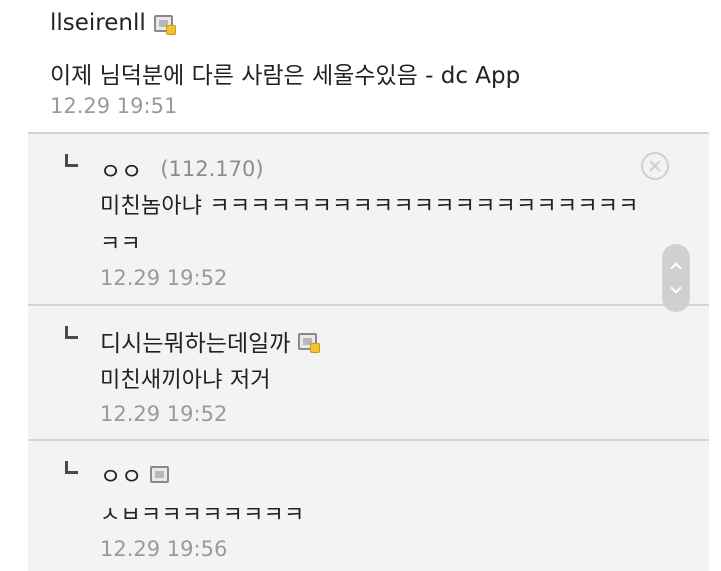 Image resolution: width=721 pixels, height=571 pixels. Describe the element at coordinates (369, 225) in the screenshot. I see `reply-body: 미친놈아냐 ㅋㅋㅋㅋㅋㅋㅋㅋㅋㅋㅋㅋㅋㅋㅋㅋㅋㅋㅋㅋㅋㅋㅋ` at that location.